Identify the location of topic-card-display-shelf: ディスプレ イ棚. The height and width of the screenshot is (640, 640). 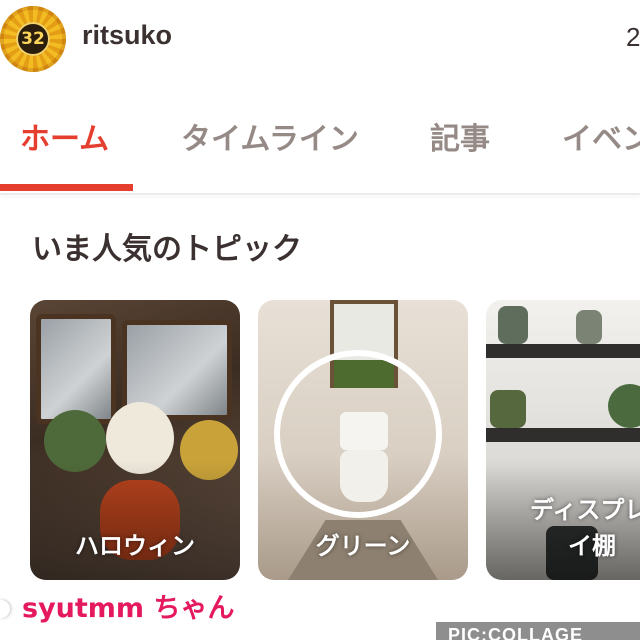
(563, 440).